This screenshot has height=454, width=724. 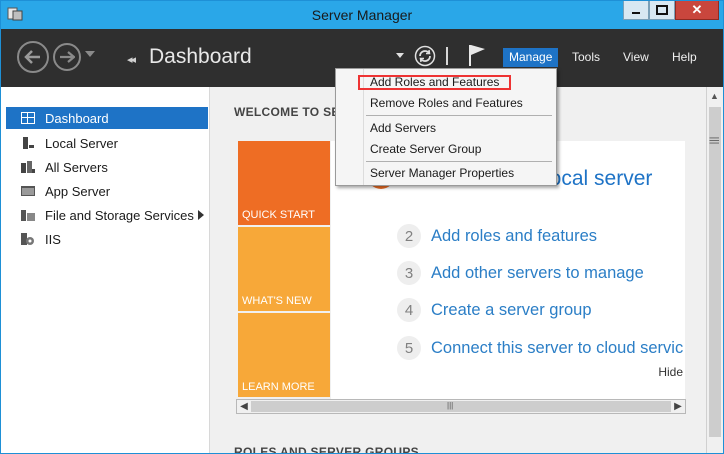 I want to click on app-server-icon, so click(x=28, y=191).